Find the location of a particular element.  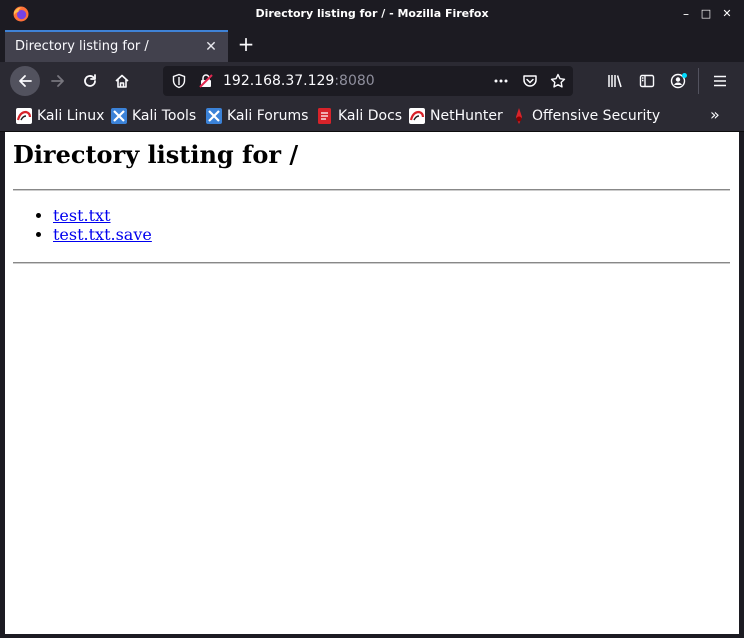

kali-tools-icon is located at coordinates (119, 116).